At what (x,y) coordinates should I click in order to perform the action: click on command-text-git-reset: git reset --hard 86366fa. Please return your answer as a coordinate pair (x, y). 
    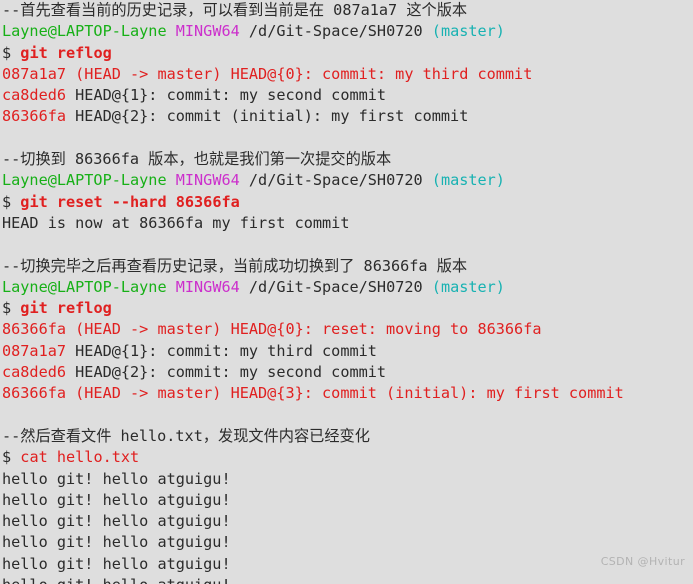
    Looking at the image, I should click on (130, 201).